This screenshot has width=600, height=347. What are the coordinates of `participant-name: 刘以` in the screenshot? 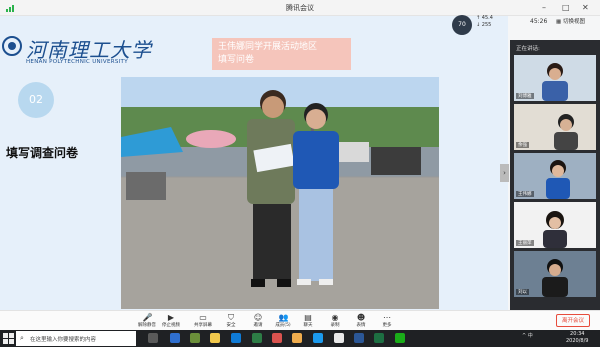 It's located at (522, 292).